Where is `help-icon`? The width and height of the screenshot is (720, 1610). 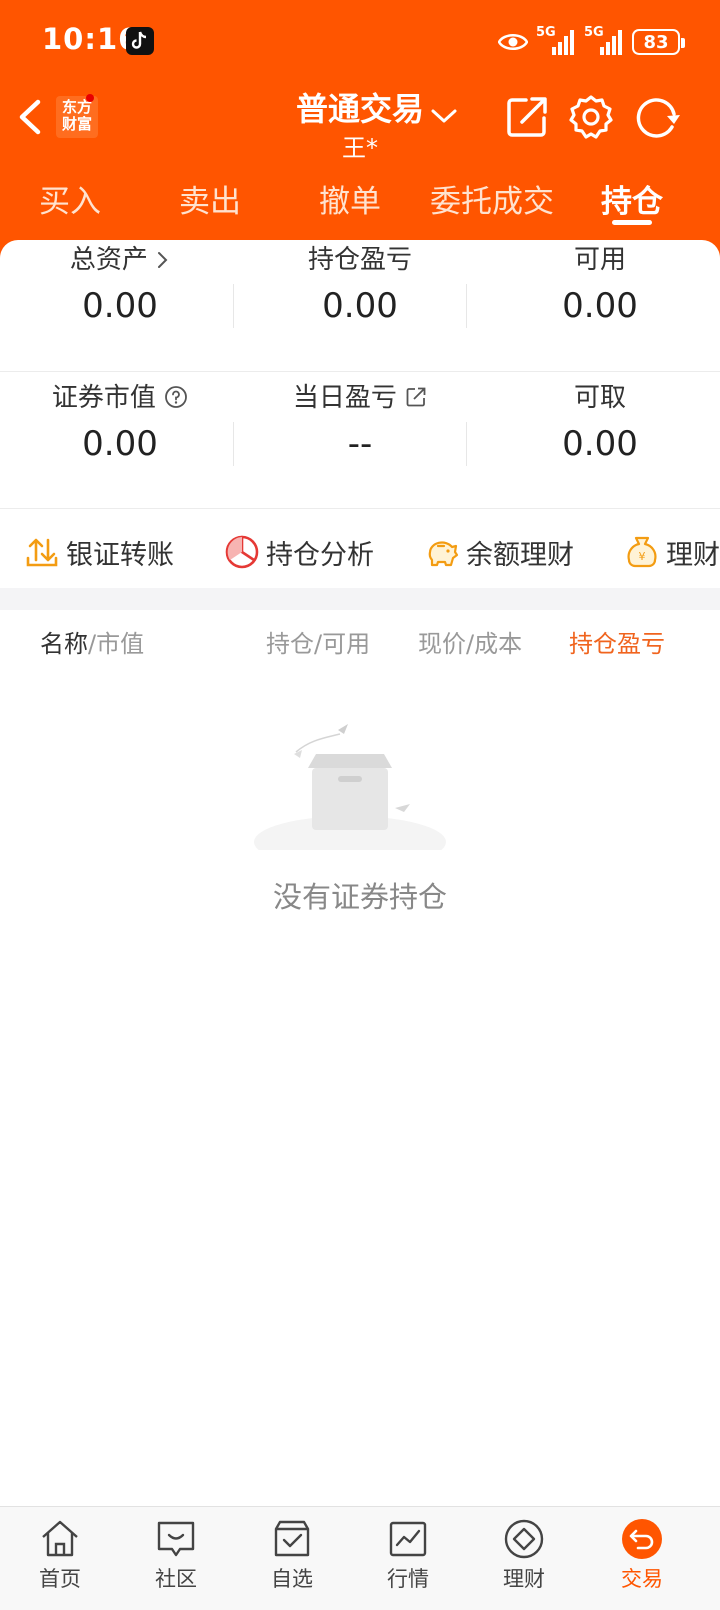 help-icon is located at coordinates (176, 397).